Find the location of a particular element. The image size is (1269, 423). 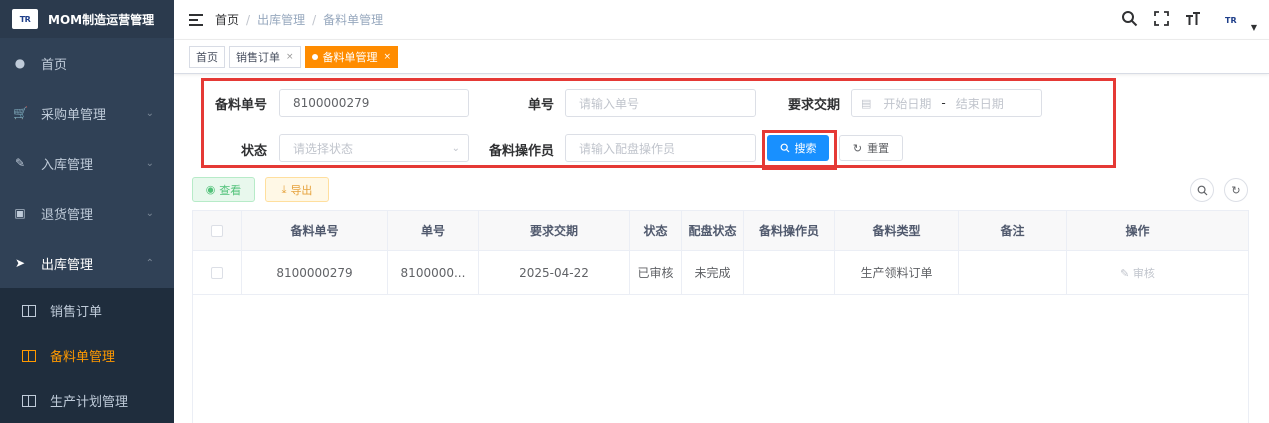

audit-link: ✎ 审核 is located at coordinates (1137, 273).